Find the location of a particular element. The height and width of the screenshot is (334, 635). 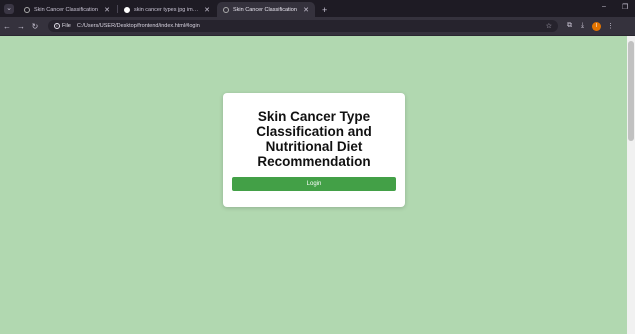

back-icon: ← is located at coordinates (7, 26).